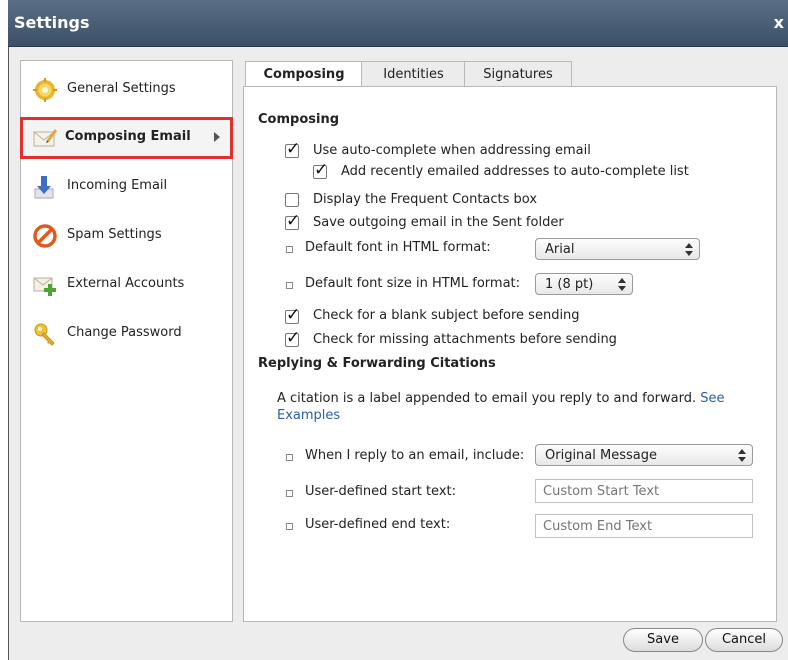 The height and width of the screenshot is (660, 788). Describe the element at coordinates (518, 74) in the screenshot. I see `tab-signatures: Signatures` at that location.